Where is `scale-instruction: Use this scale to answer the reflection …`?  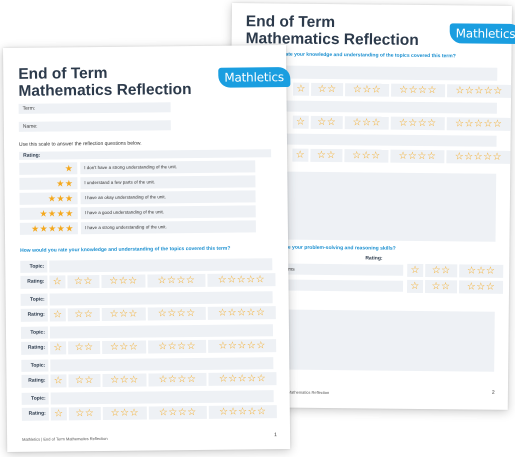 scale-instruction: Use this scale to answer the reflection … is located at coordinates (80, 144).